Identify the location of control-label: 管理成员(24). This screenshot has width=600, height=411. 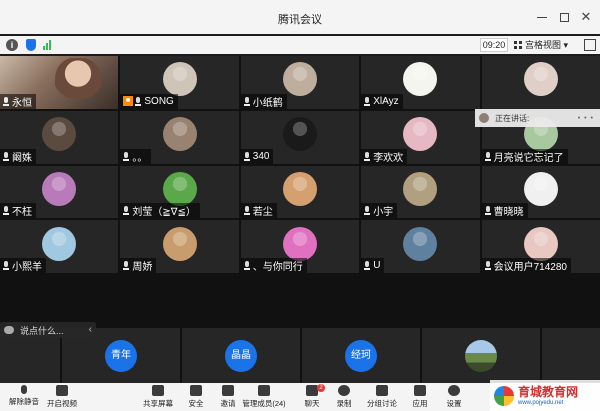
(264, 403).